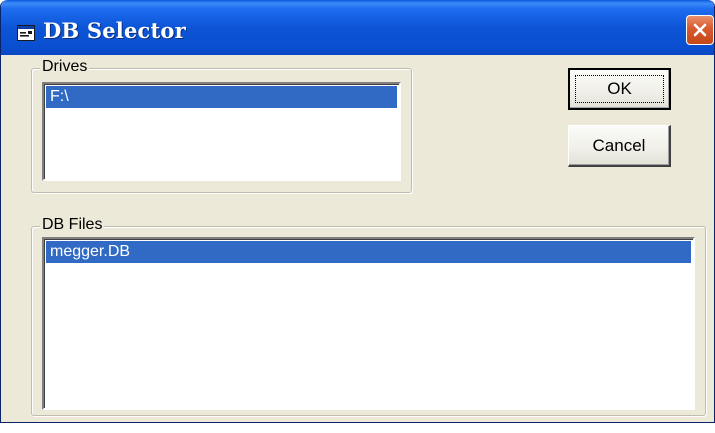 The image size is (715, 433). Describe the element at coordinates (368, 252) in the screenshot. I see `db-file-item: megger.DB` at that location.